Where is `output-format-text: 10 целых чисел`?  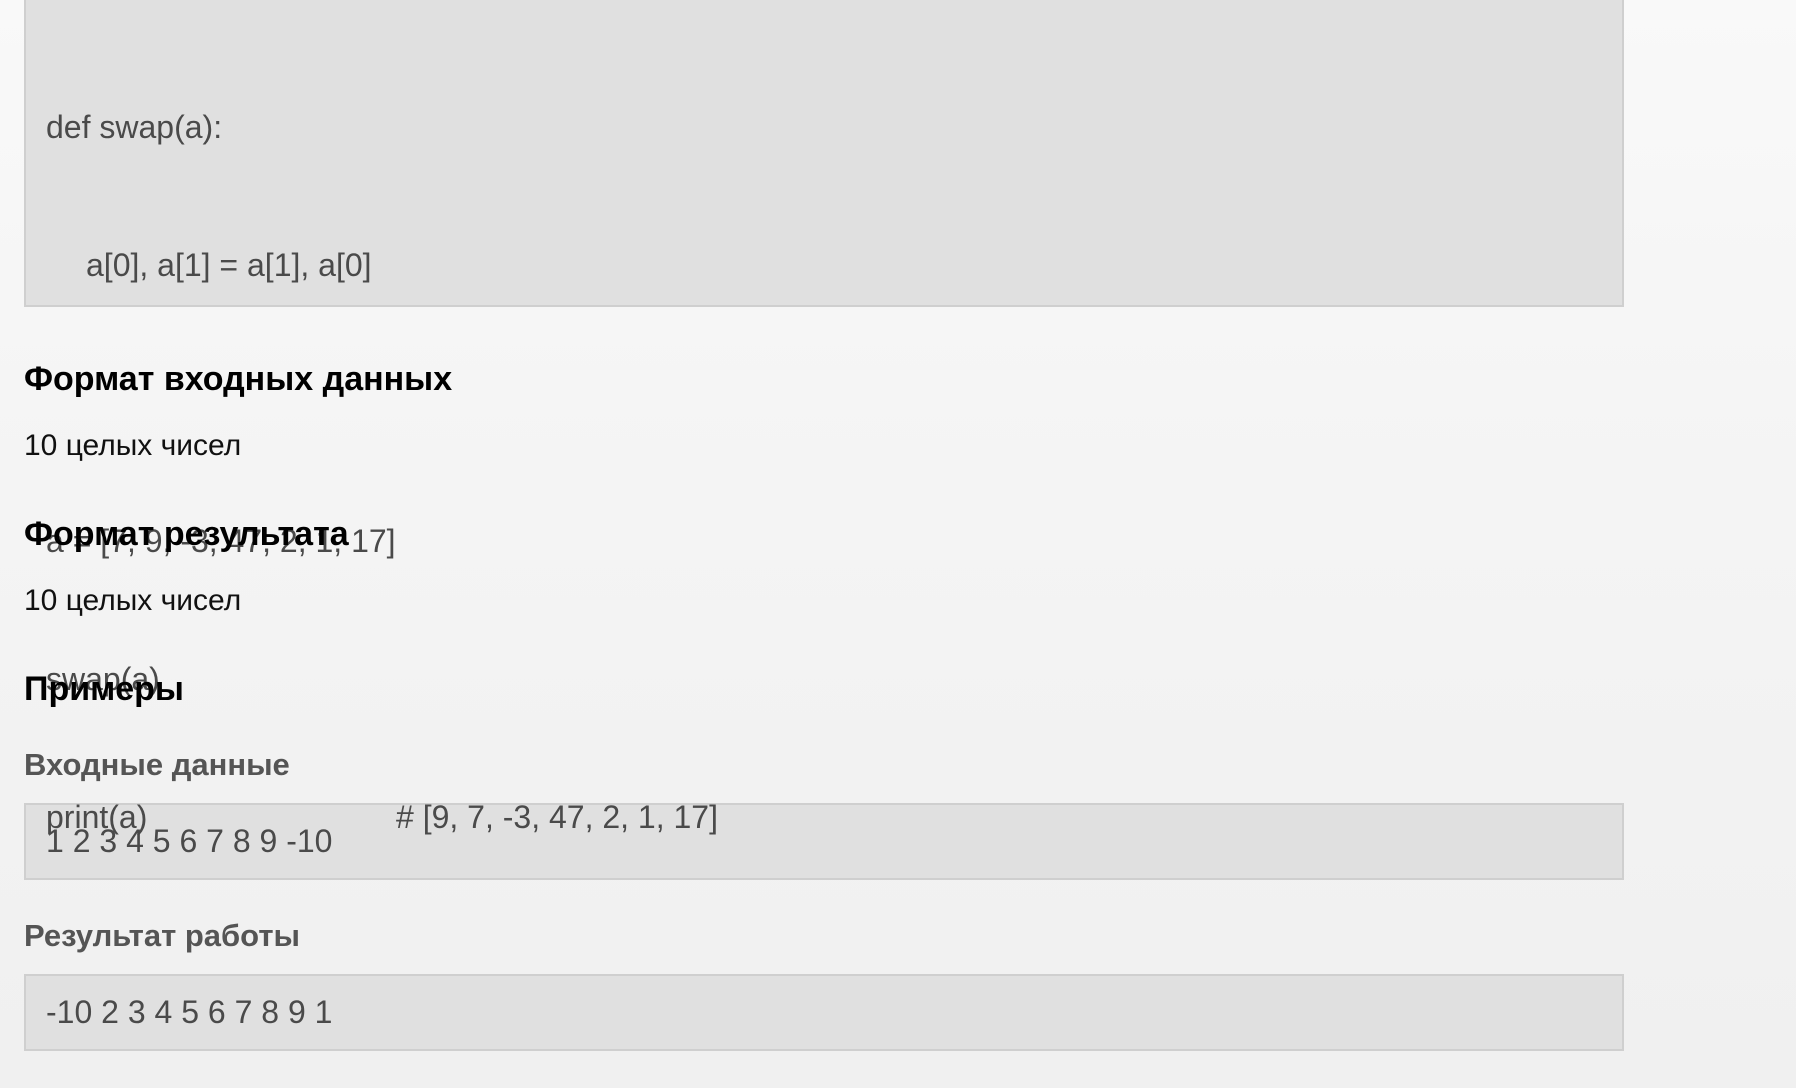 output-format-text: 10 целых чисел is located at coordinates (133, 600).